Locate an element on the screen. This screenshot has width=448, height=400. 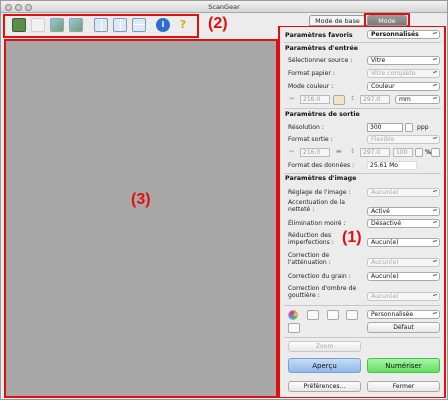
output-format-label: Format sortie : is located at coordinates (310, 139).